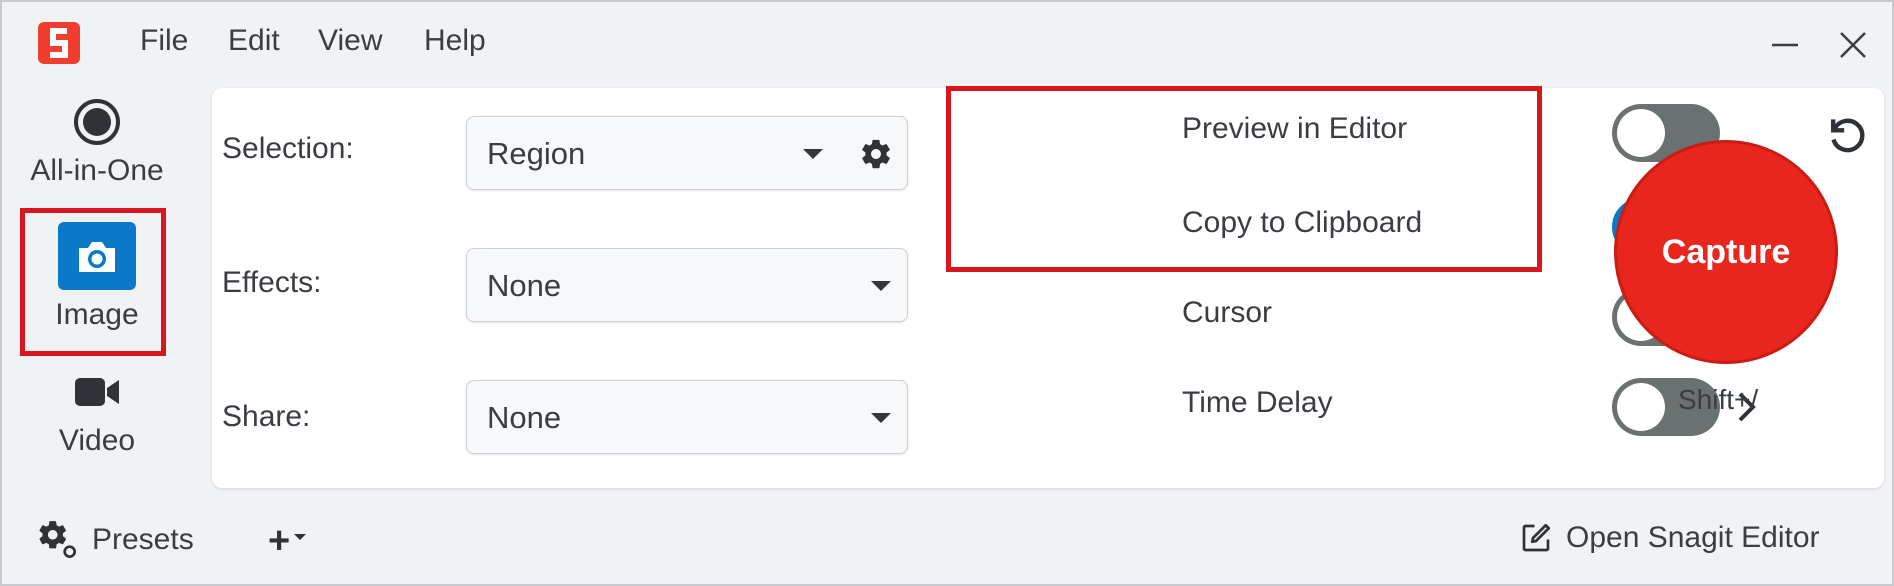  Describe the element at coordinates (1257, 402) in the screenshot. I see `time-delay-label: Time Delay` at that location.